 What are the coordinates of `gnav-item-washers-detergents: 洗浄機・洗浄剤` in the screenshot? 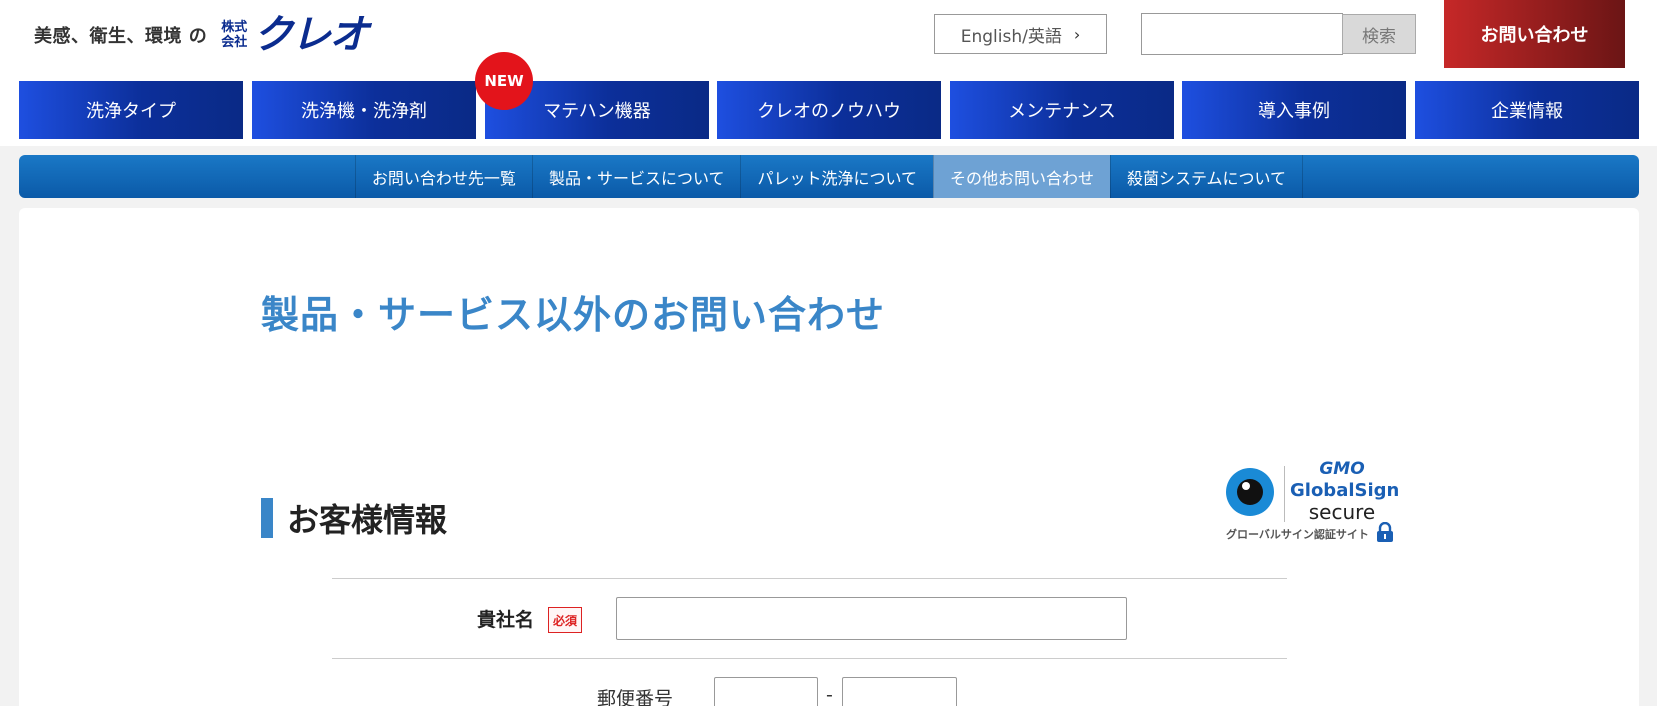 It's located at (364, 110).